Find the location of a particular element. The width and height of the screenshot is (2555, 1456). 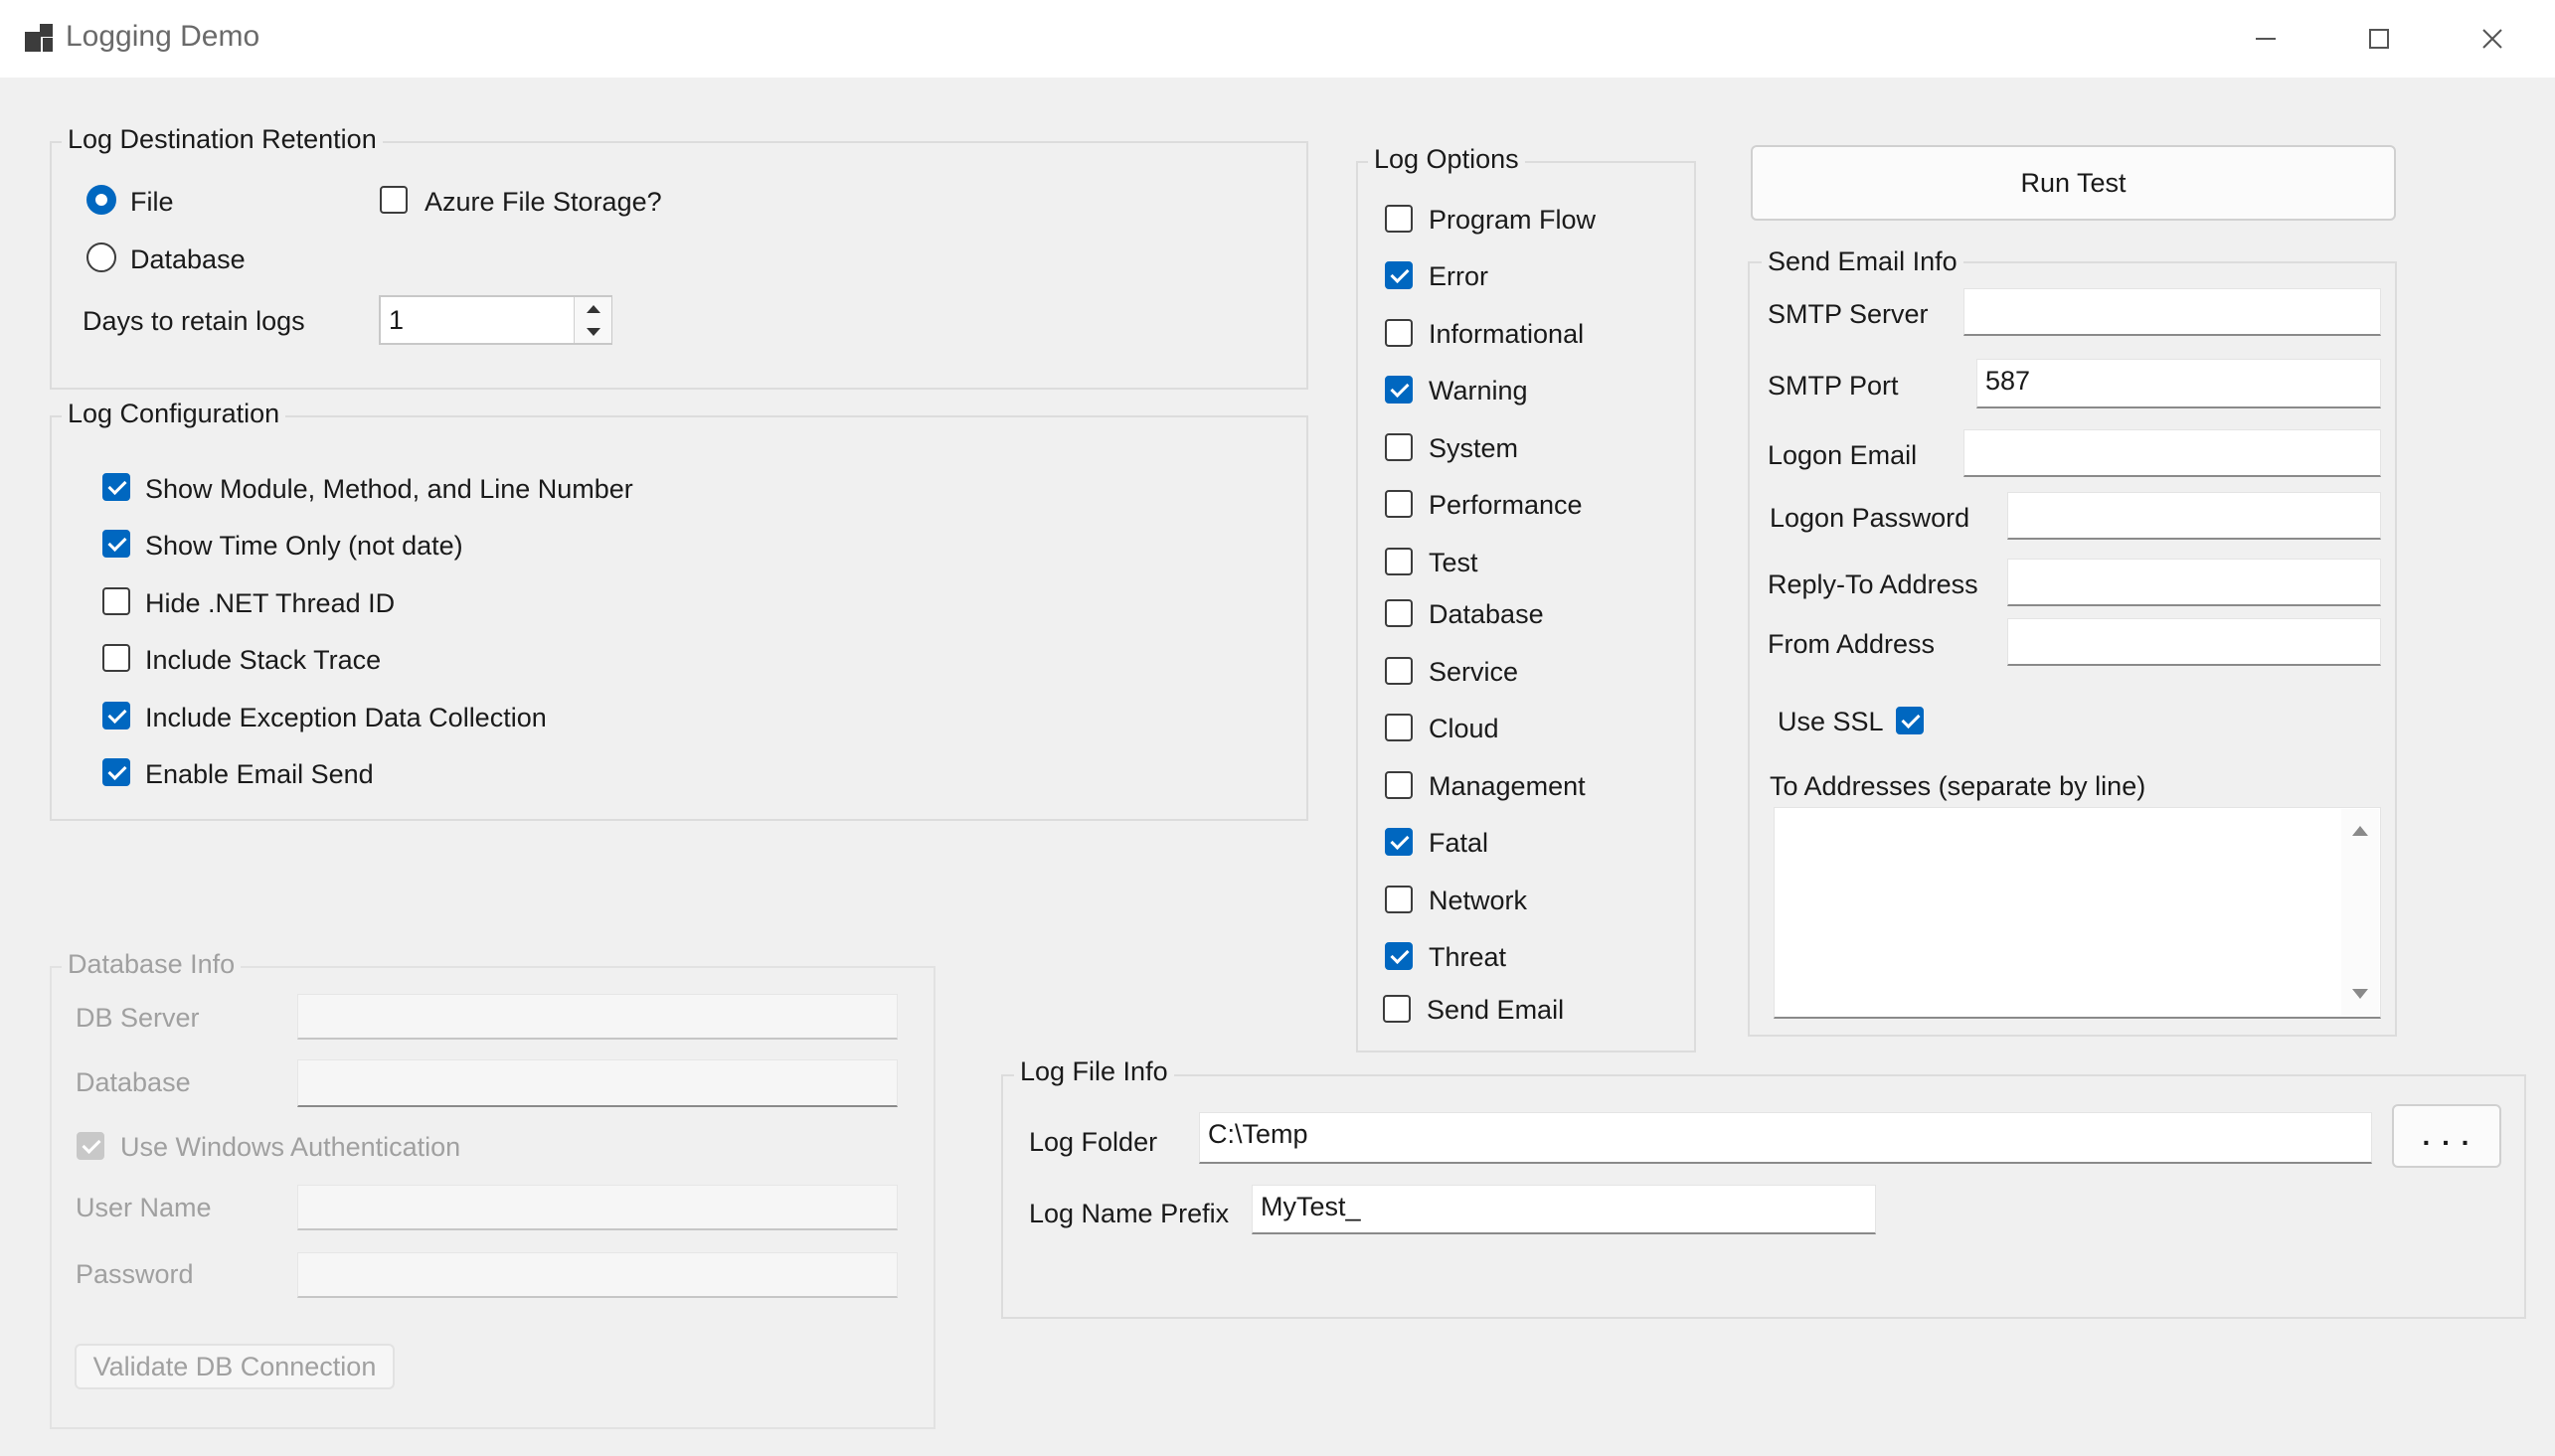

azure-file-storage-label: Azure File Storage? is located at coordinates (544, 202).